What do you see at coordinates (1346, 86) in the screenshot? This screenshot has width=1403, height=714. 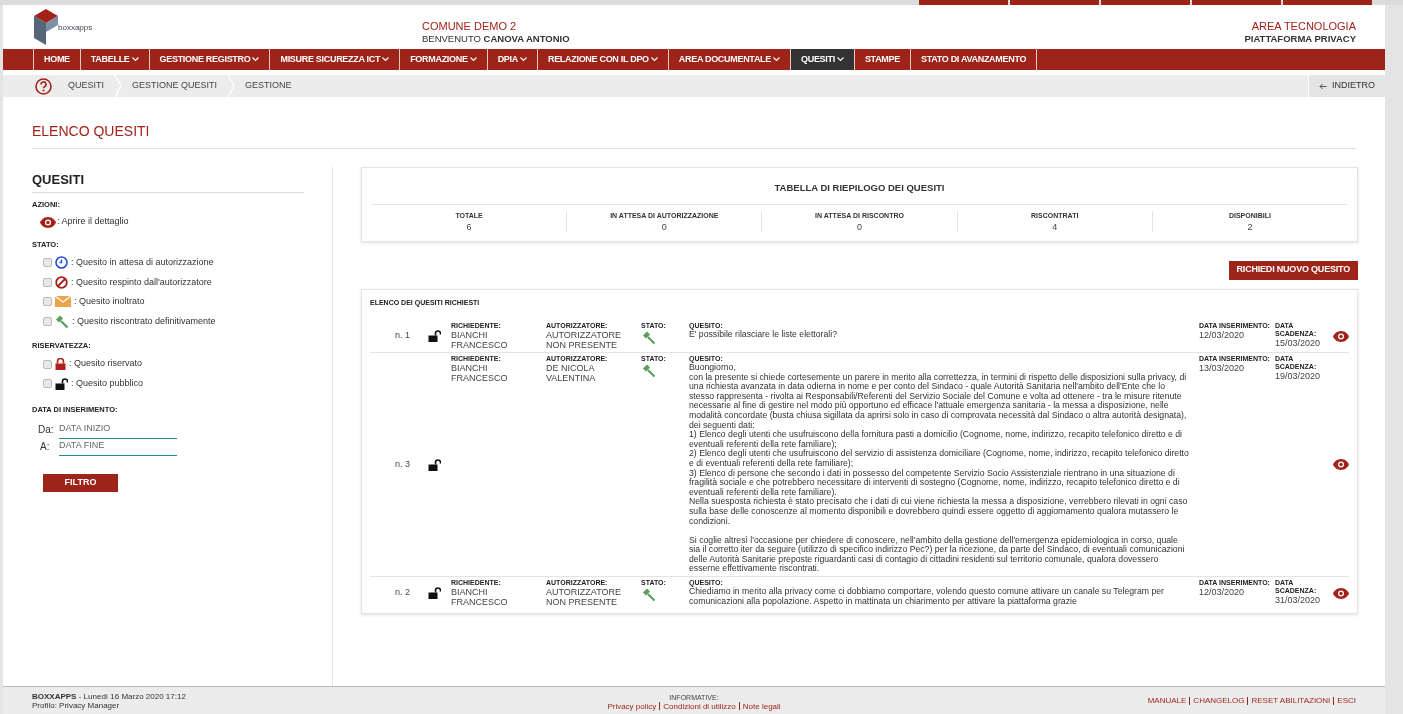 I see `back-button: INDIETRO` at bounding box center [1346, 86].